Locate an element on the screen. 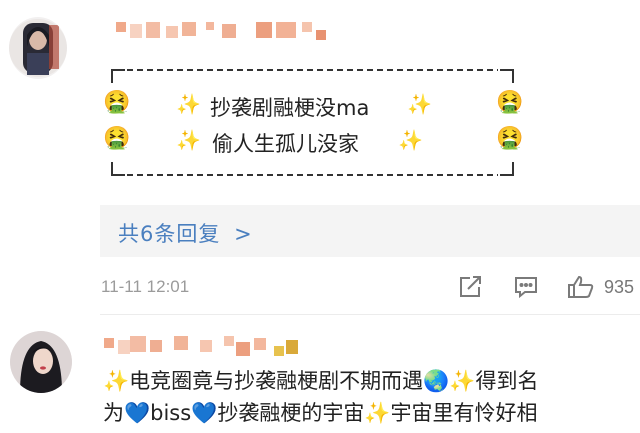  comment-line-2: 偷人生孤儿没家 is located at coordinates (285, 144).